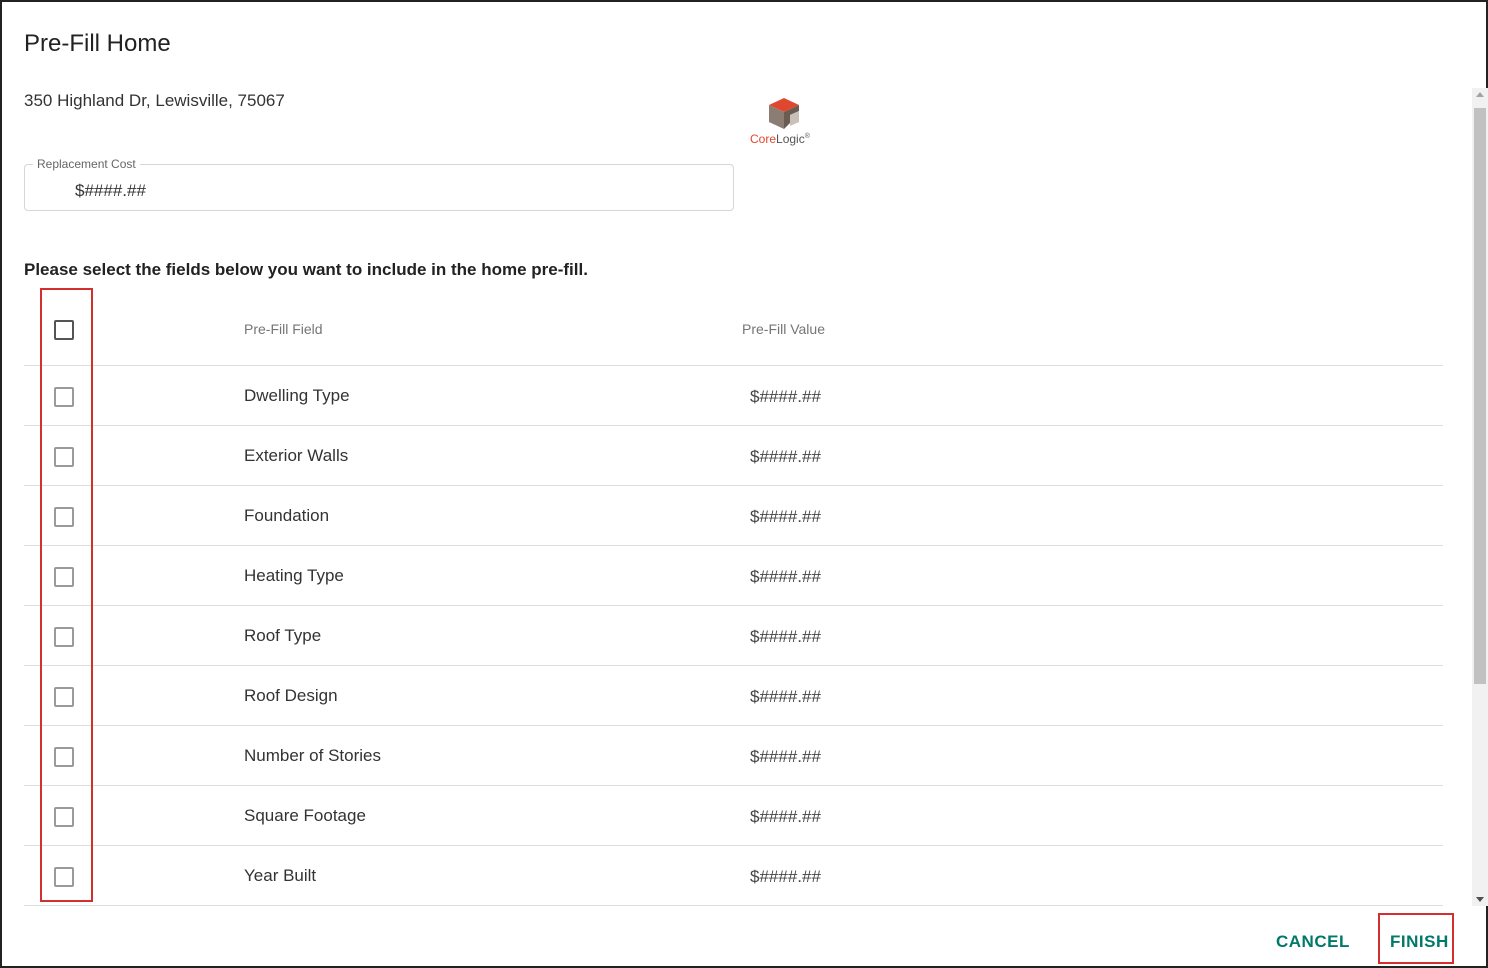  Describe the element at coordinates (733, 516) in the screenshot. I see `table-row: Foundation $####.##` at that location.